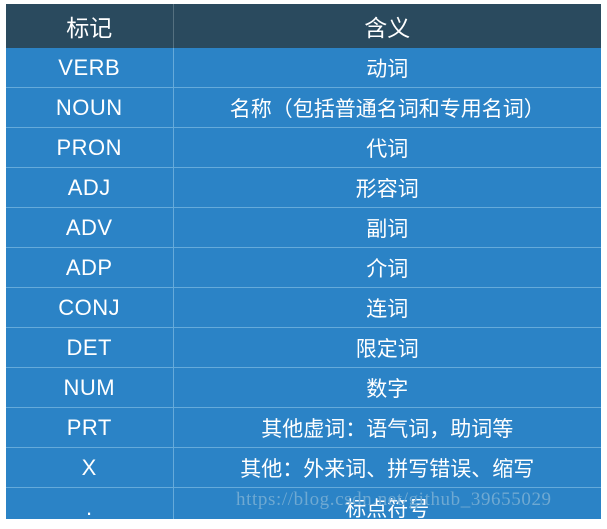  I want to click on header-row: 标记 含义, so click(303, 26).